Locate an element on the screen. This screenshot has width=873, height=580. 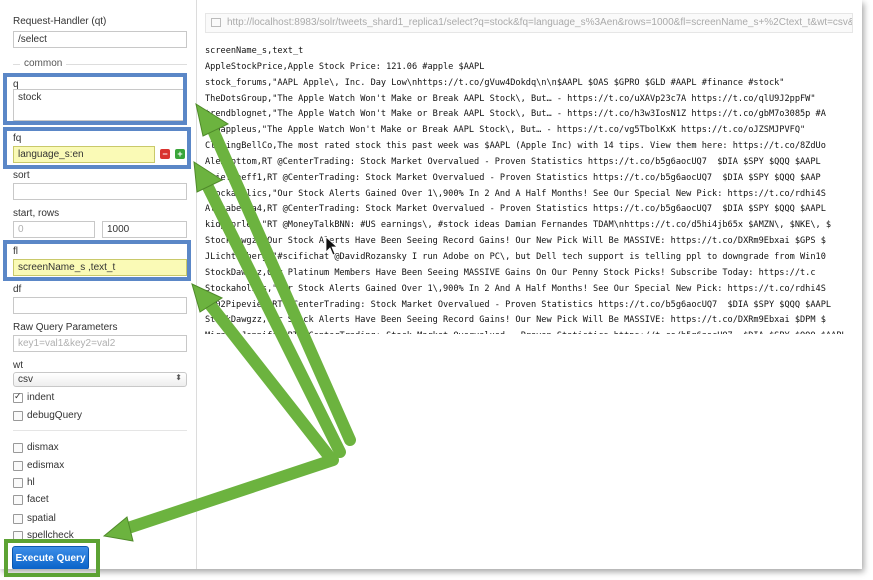
indent-label: indent is located at coordinates (41, 397).